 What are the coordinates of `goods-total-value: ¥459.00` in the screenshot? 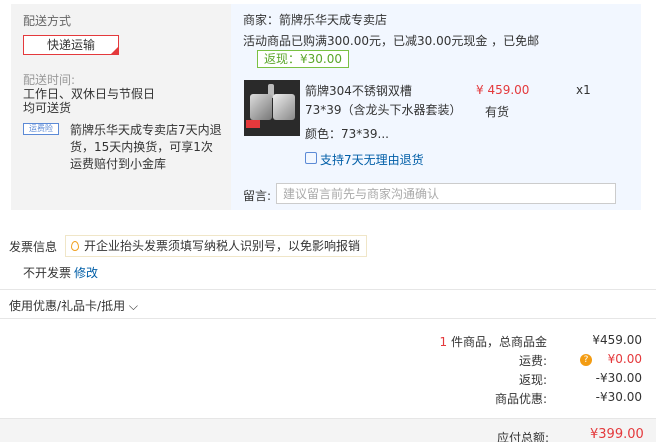 It's located at (617, 340).